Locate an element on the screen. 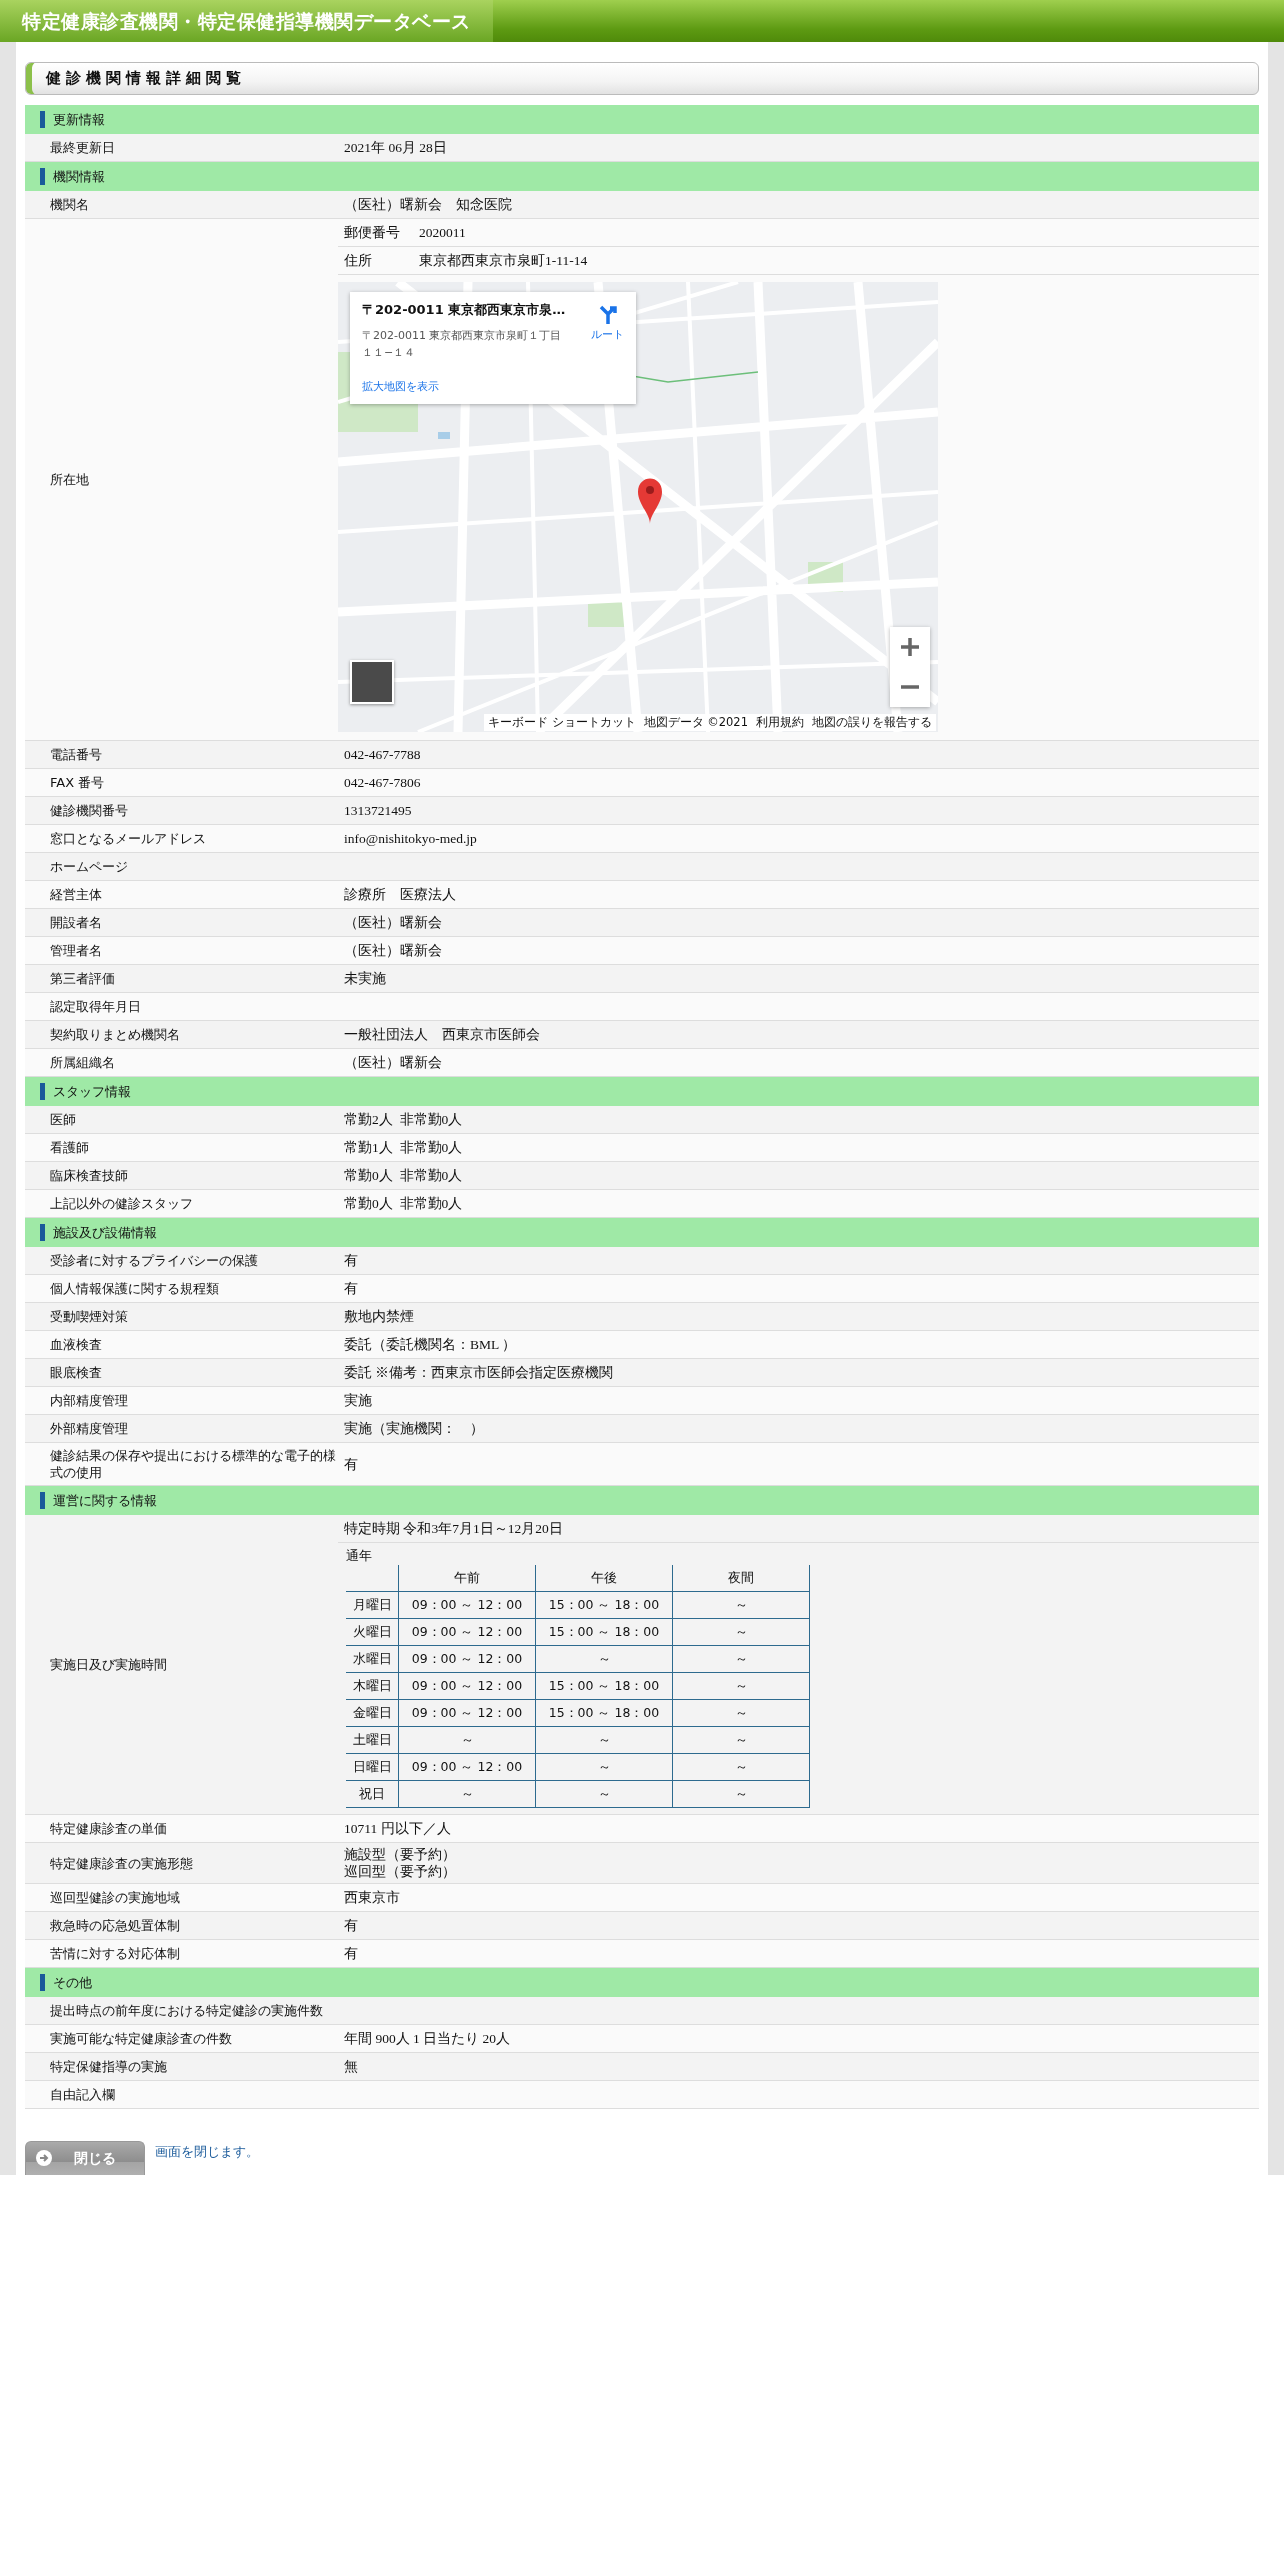 The height and width of the screenshot is (2568, 1284). field-label: 電話番号 is located at coordinates (76, 754).